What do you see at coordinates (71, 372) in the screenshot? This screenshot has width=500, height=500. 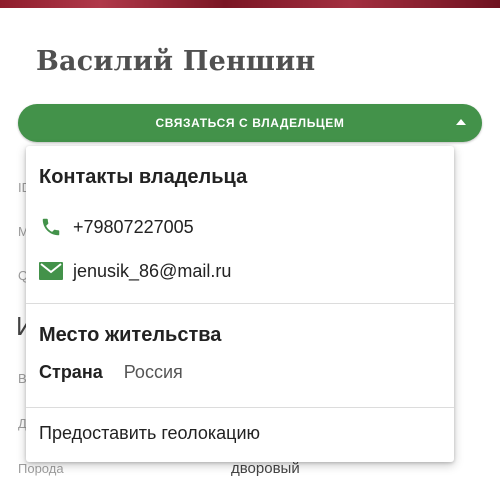 I see `country-label: Страна` at bounding box center [71, 372].